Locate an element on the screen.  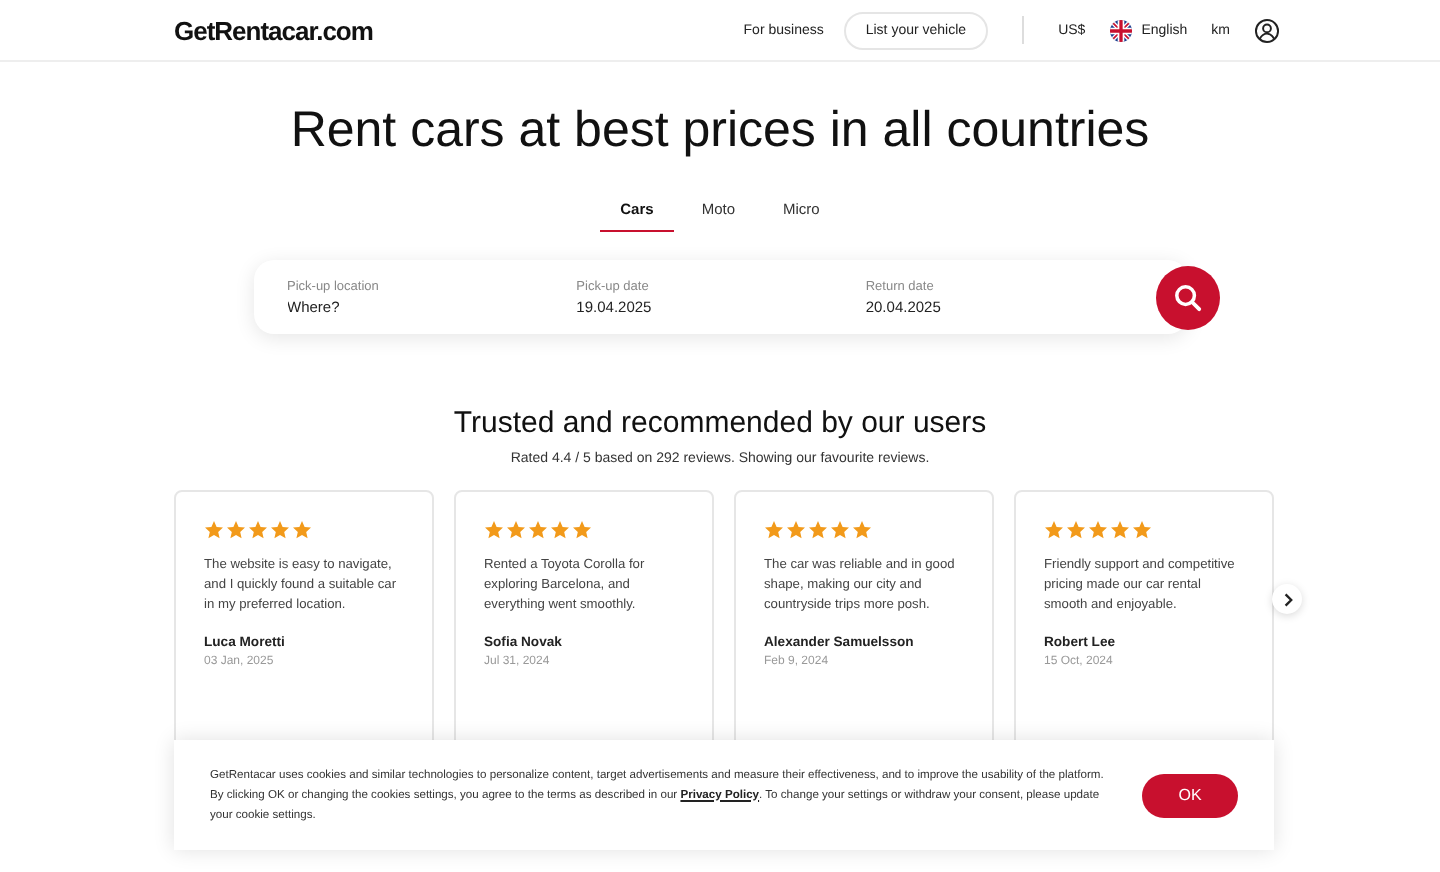
search-icon is located at coordinates (1187, 297).